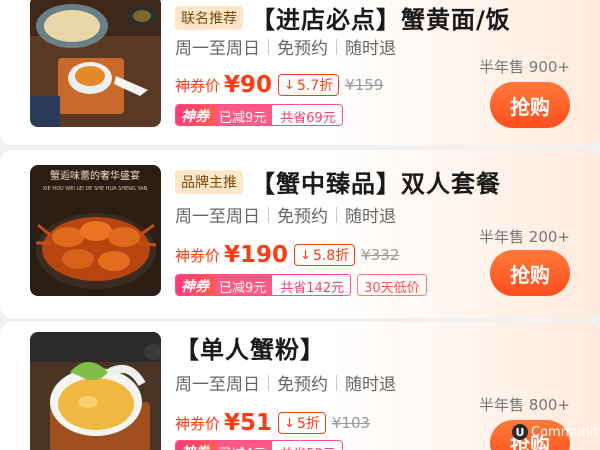  What do you see at coordinates (380, 255) in the screenshot?
I see `original-price: ¥332` at bounding box center [380, 255].